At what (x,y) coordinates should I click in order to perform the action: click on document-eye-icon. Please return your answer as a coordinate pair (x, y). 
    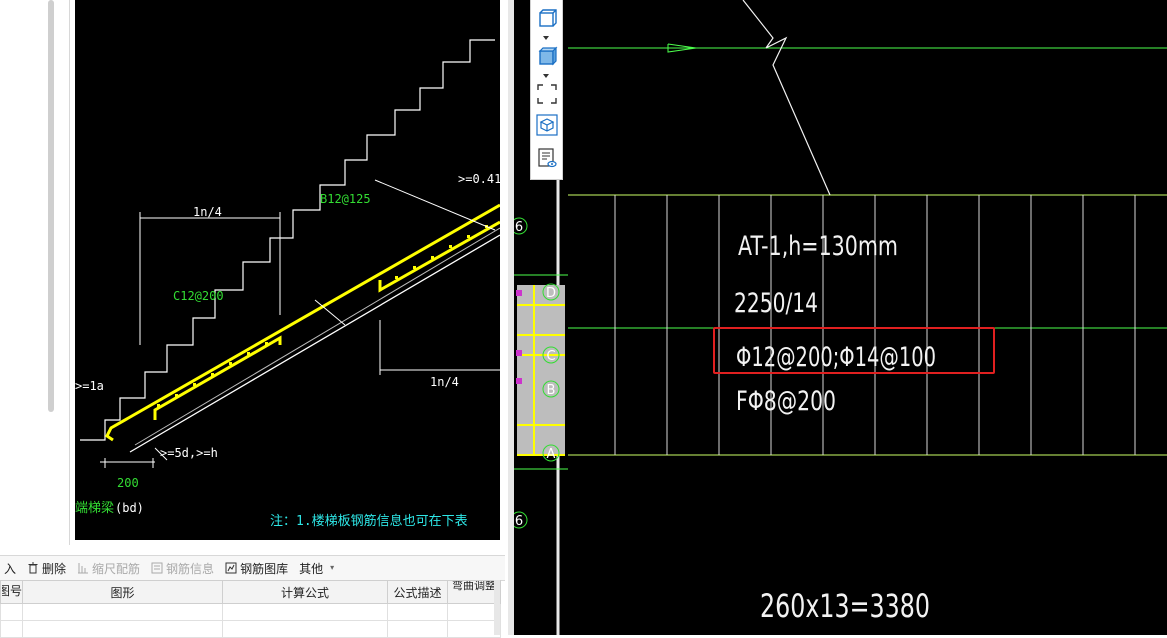
    Looking at the image, I should click on (547, 158).